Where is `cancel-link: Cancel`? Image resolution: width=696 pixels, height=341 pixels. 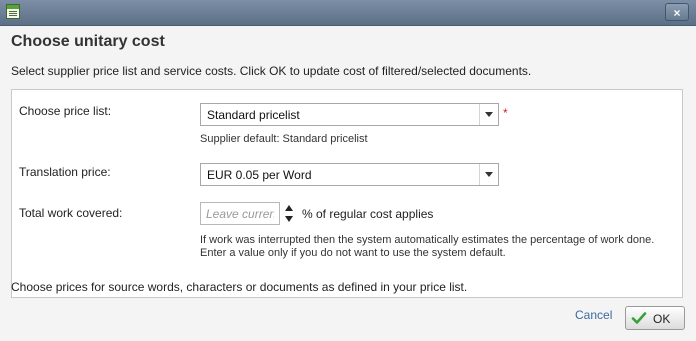 cancel-link: Cancel is located at coordinates (593, 315).